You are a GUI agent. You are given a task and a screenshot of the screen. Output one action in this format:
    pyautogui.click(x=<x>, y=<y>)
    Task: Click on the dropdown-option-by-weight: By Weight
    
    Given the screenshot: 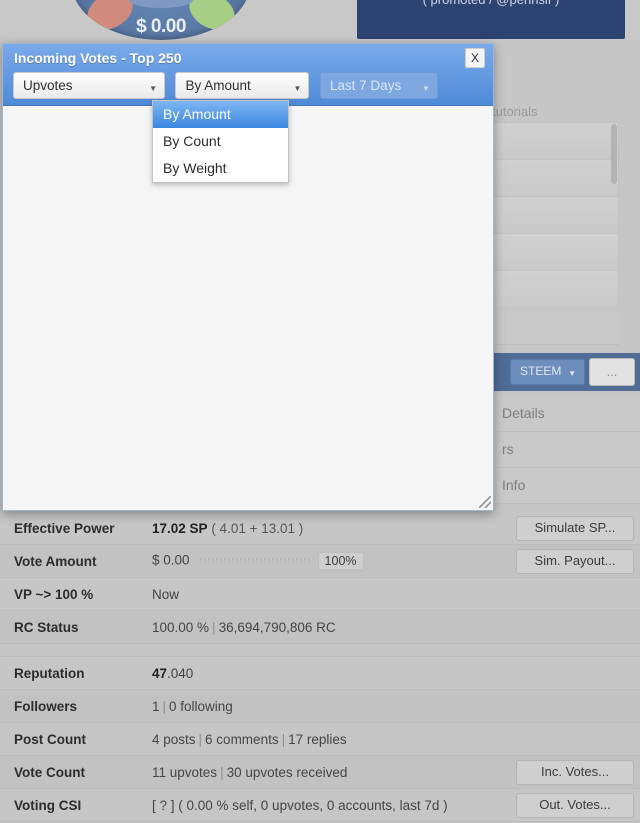 What is the action you would take?
    pyautogui.click(x=220, y=168)
    